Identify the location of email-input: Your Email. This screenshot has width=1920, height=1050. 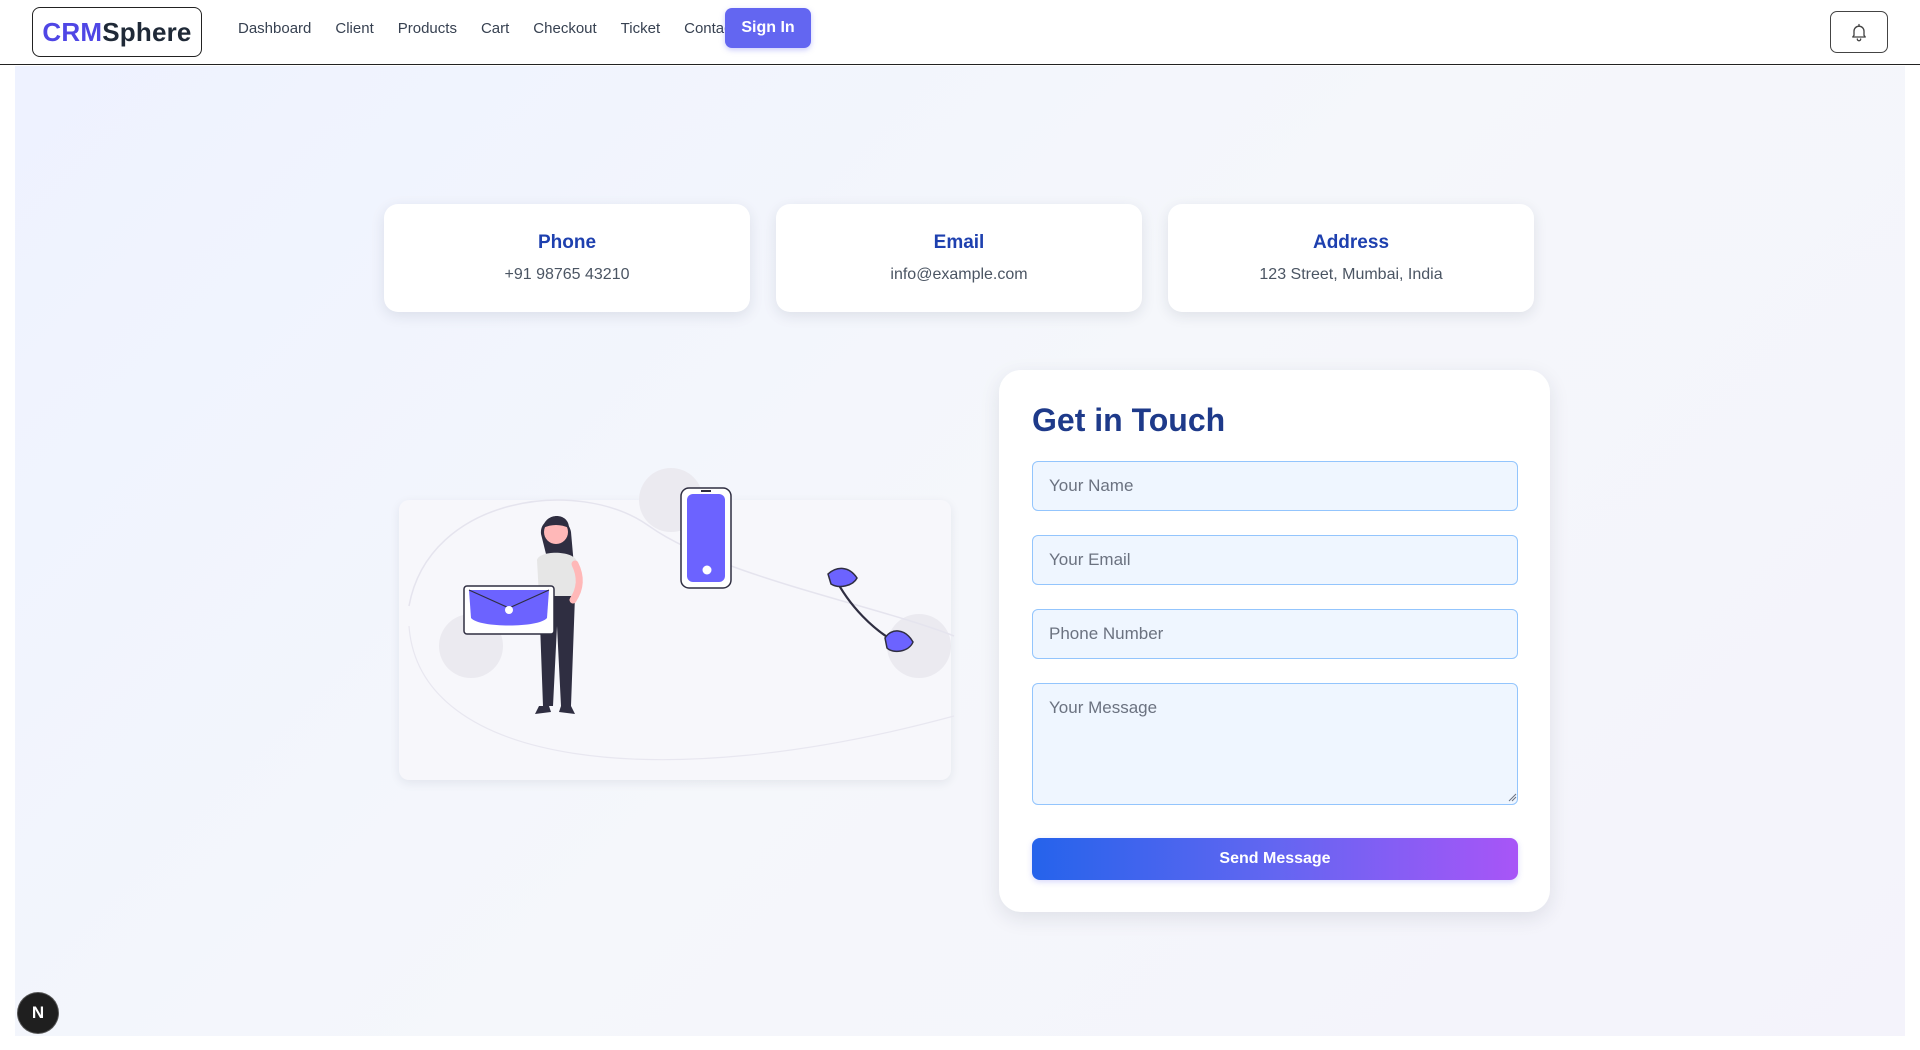
(1275, 560).